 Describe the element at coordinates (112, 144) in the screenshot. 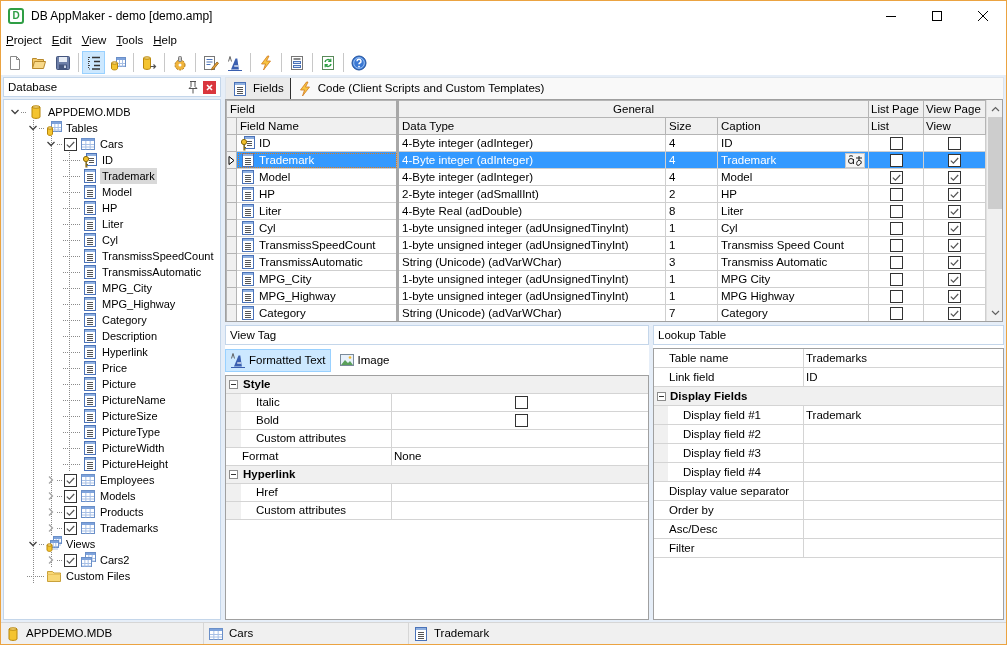

I see `tree-item: Cars` at that location.